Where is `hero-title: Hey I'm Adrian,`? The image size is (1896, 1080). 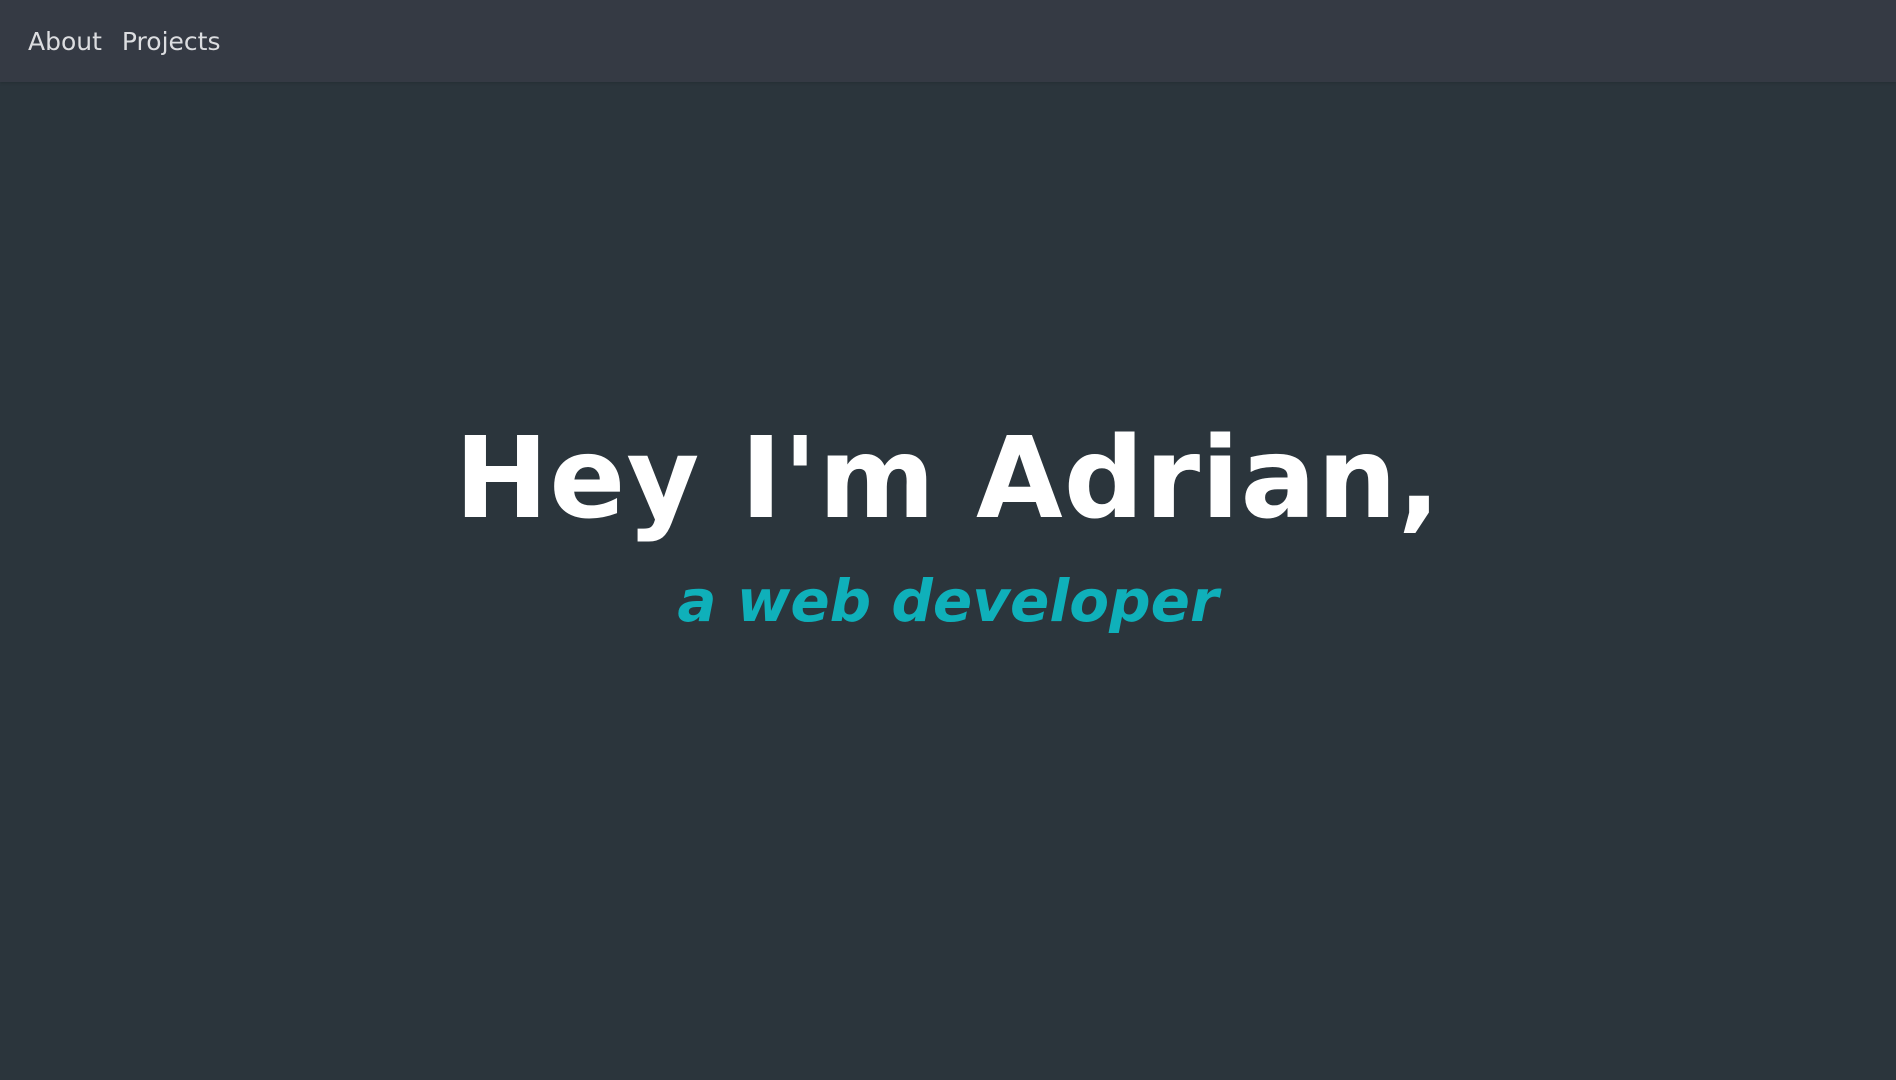
hero-title: Hey I'm Adrian, is located at coordinates (948, 479).